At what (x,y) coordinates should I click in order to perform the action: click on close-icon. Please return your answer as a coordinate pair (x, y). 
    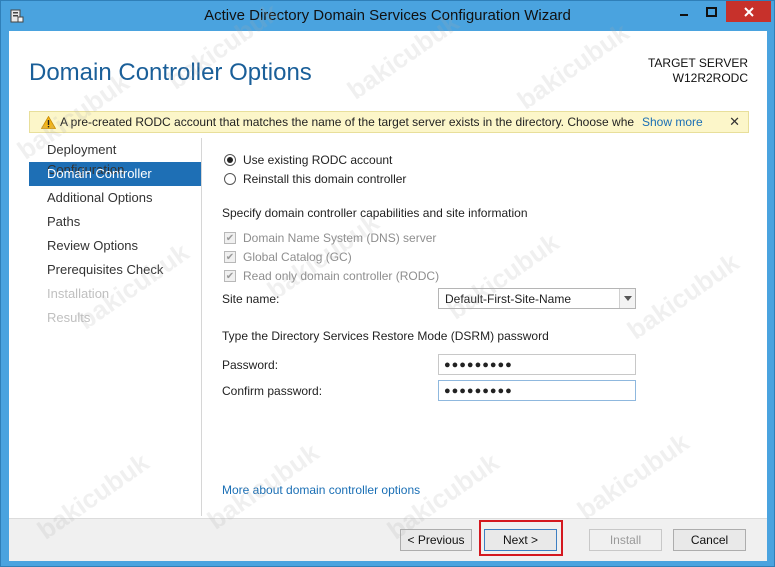
    Looking at the image, I should click on (748, 11).